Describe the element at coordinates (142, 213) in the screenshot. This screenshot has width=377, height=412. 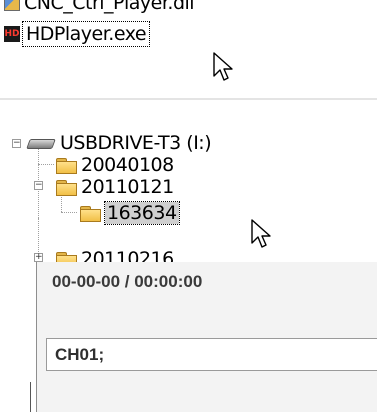
I see `tree-node-label: 163634` at that location.